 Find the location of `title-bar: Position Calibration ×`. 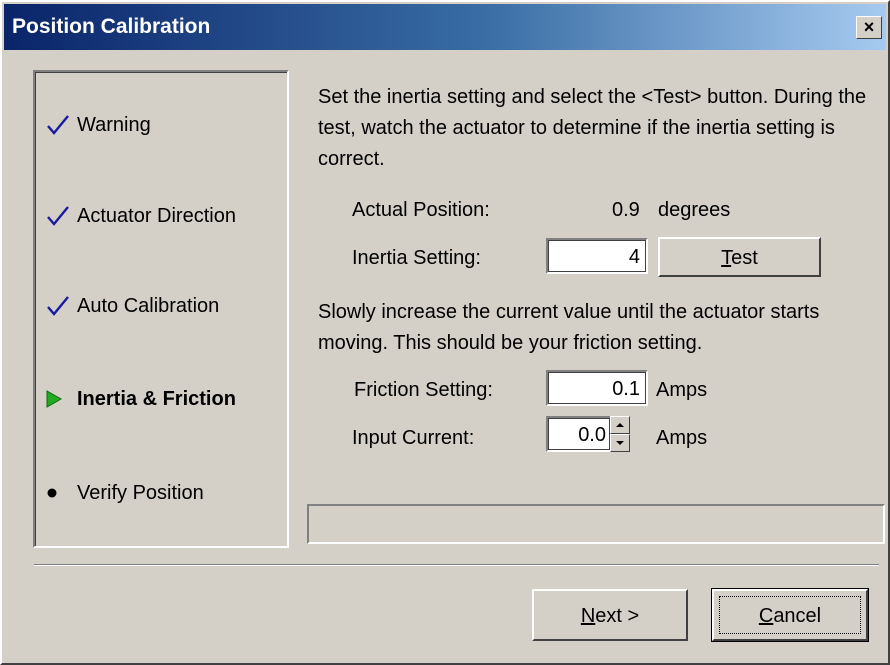

title-bar: Position Calibration × is located at coordinates (445, 27).